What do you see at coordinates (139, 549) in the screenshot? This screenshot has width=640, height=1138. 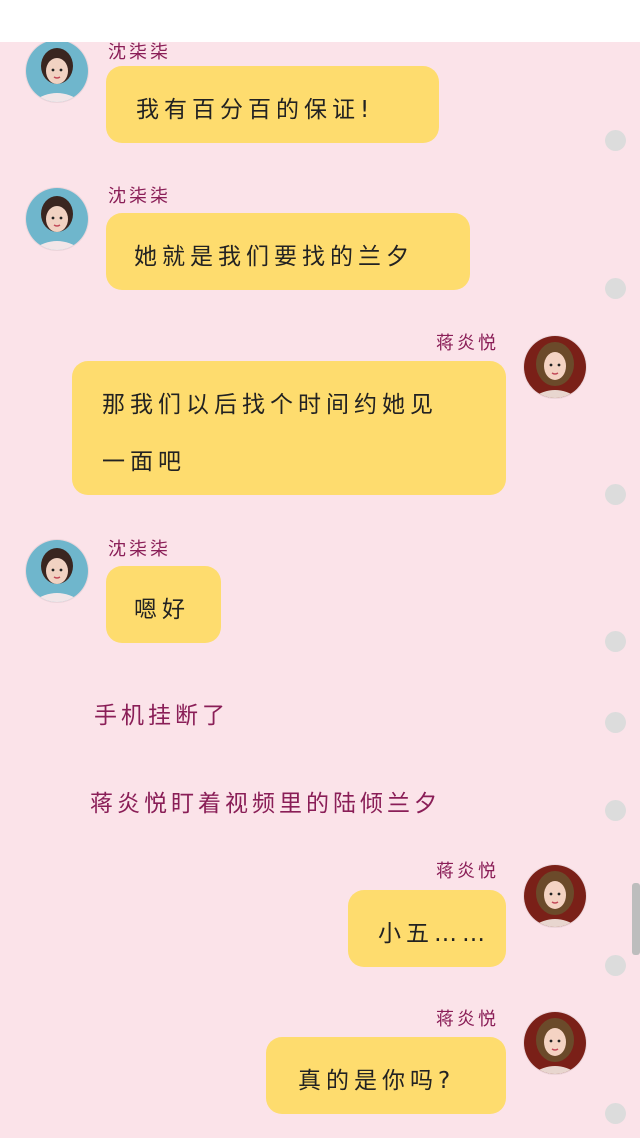 I see `sender-name-4: 沈柒柒` at bounding box center [139, 549].